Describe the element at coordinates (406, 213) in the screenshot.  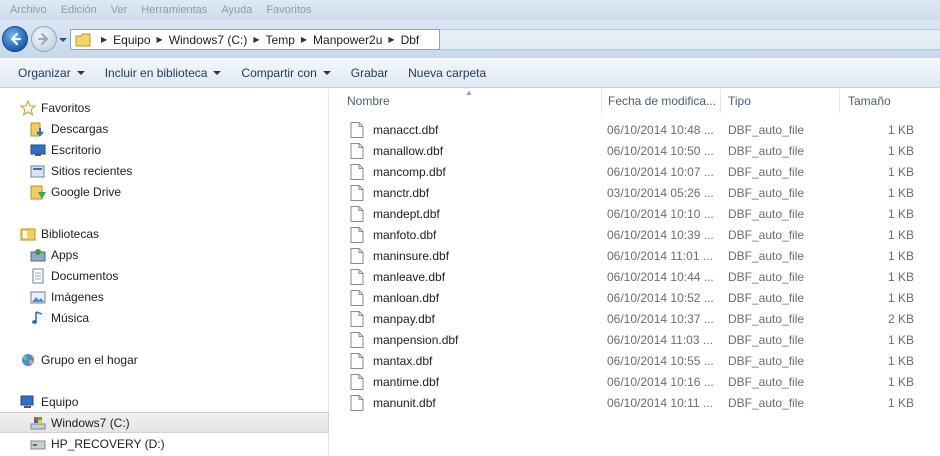
I see `file-name: mandept.dbf` at that location.